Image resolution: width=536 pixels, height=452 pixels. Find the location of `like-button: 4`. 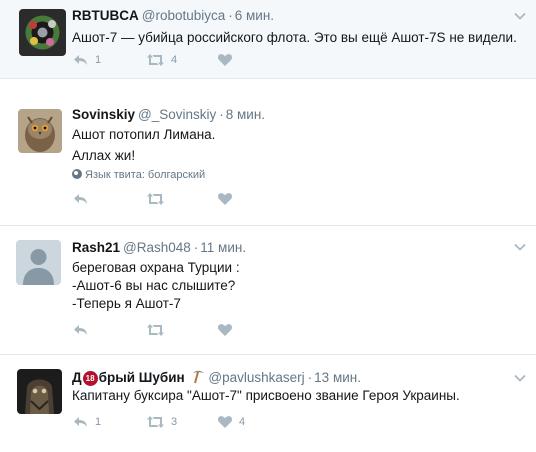

like-button: 4 is located at coordinates (231, 422).